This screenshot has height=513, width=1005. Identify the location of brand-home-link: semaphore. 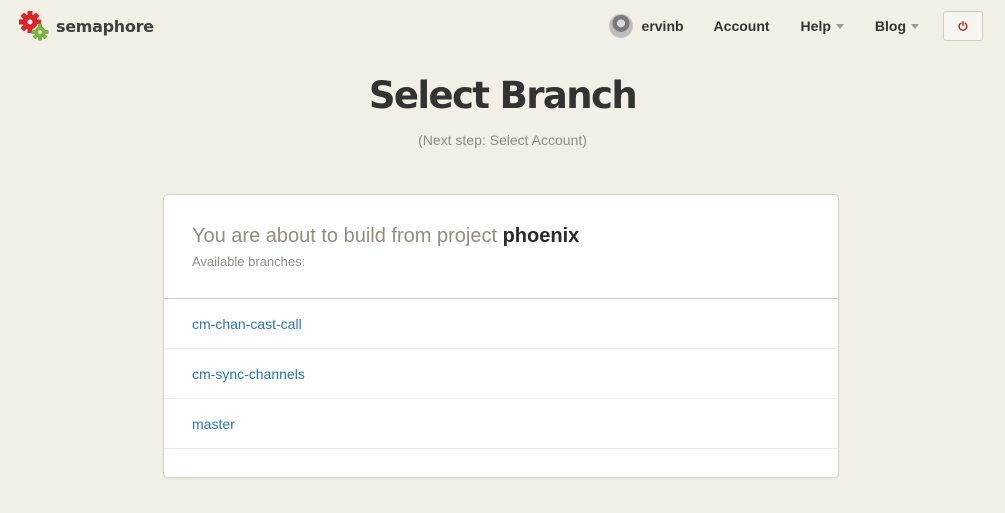
(86, 26).